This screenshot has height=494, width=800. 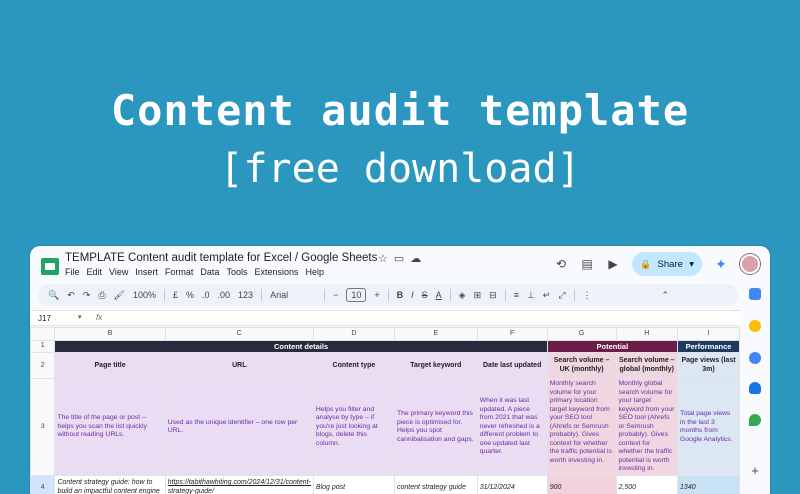 What do you see at coordinates (547, 295) in the screenshot?
I see `text-wrap-icon: ↵` at bounding box center [547, 295].